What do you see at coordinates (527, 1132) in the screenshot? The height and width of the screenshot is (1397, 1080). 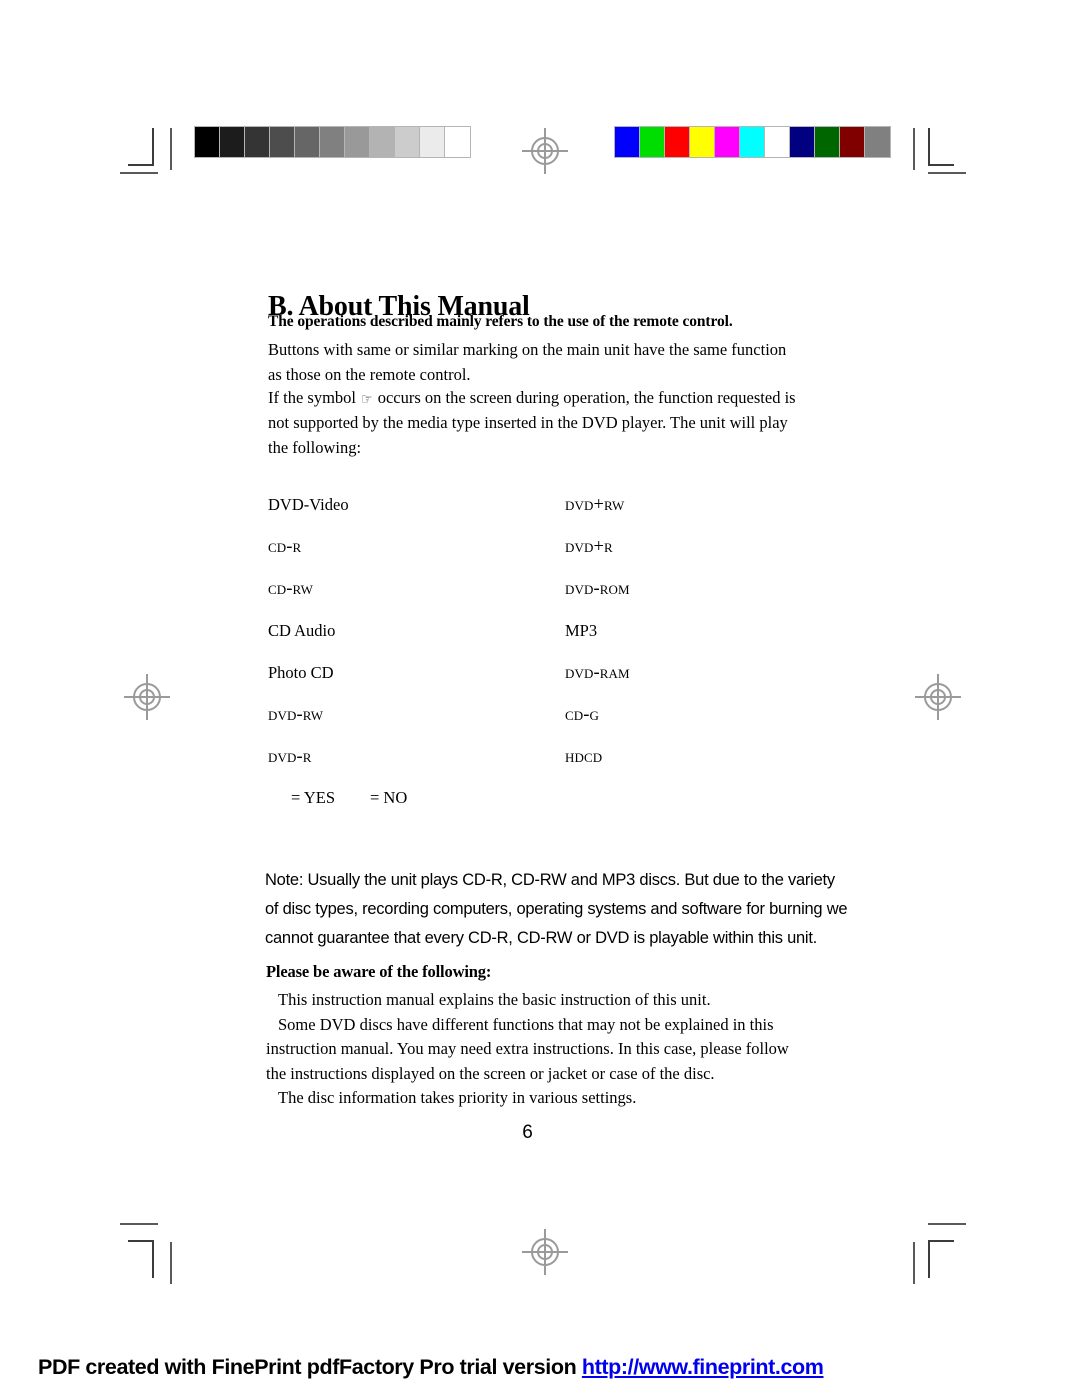 I see `page-number: 6` at bounding box center [527, 1132].